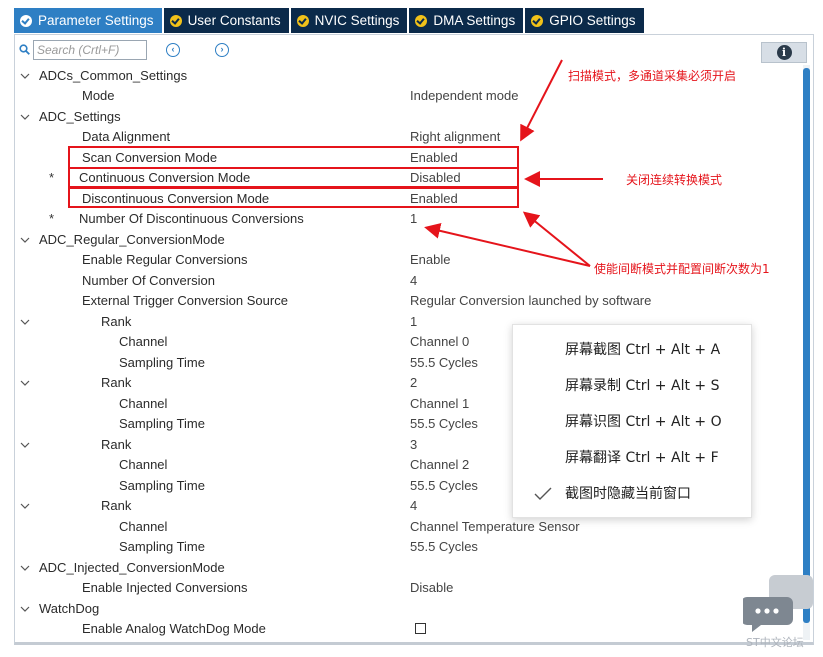 The width and height of the screenshot is (823, 657). What do you see at coordinates (642, 350) in the screenshot?
I see `menu-item-screenshot: 屏幕截图 Ctrl + Alt + A` at bounding box center [642, 350].